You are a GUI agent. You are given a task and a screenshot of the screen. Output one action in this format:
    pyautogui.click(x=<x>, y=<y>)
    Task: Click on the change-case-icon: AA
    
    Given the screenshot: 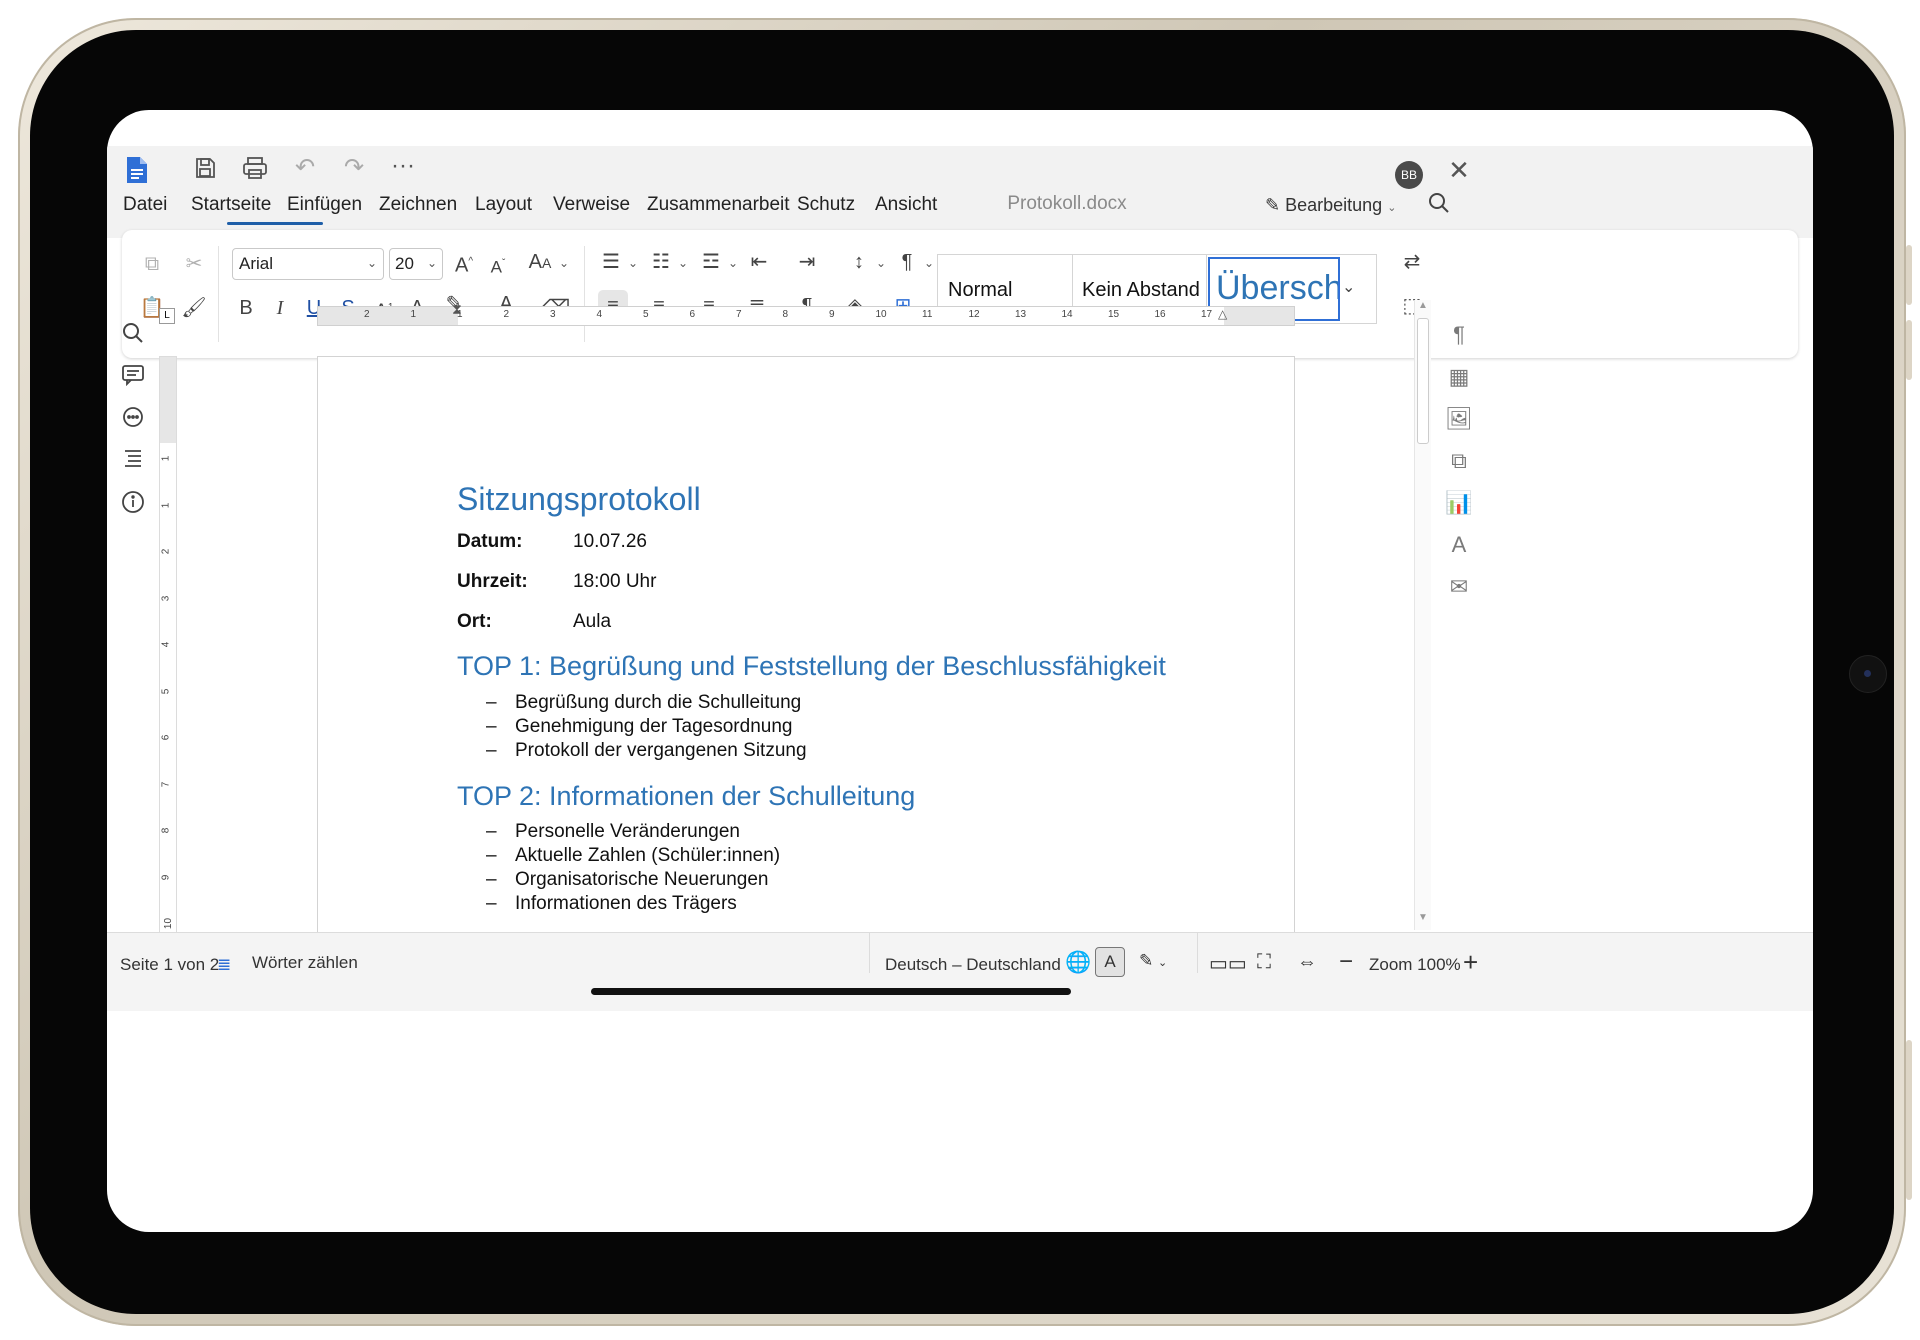 What is the action you would take?
    pyautogui.click(x=540, y=262)
    